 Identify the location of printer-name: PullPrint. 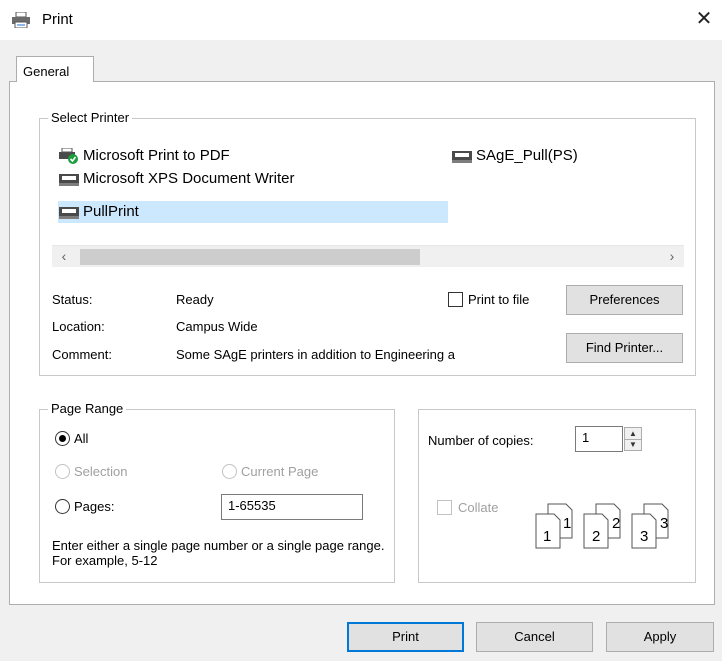
(111, 211).